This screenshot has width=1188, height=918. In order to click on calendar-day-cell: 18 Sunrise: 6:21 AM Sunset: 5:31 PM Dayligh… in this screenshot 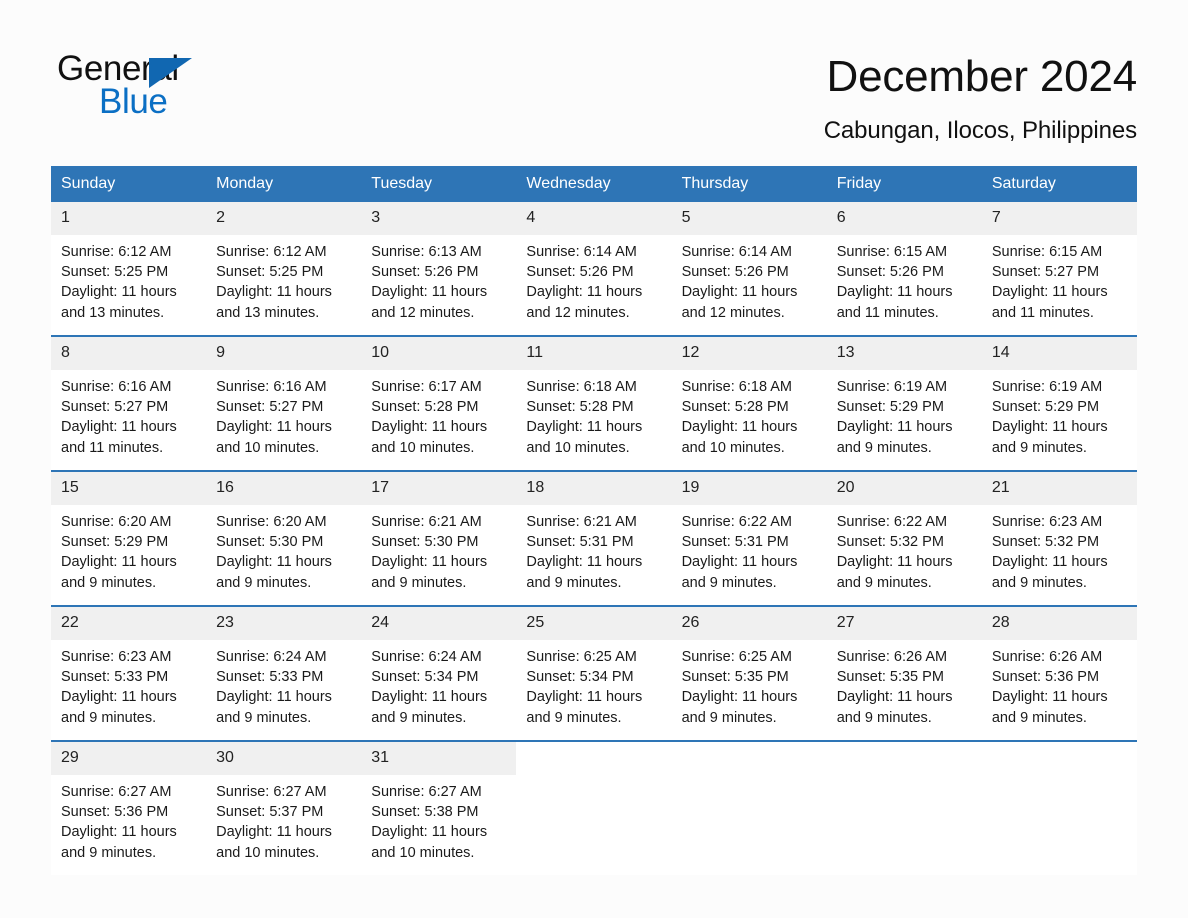, I will do `click(594, 538)`.